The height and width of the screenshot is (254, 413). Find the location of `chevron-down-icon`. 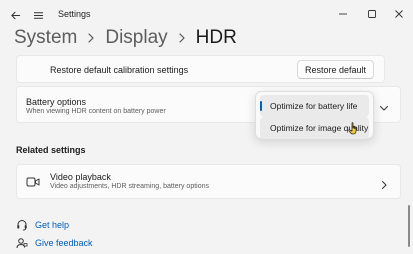

chevron-down-icon is located at coordinates (384, 108).